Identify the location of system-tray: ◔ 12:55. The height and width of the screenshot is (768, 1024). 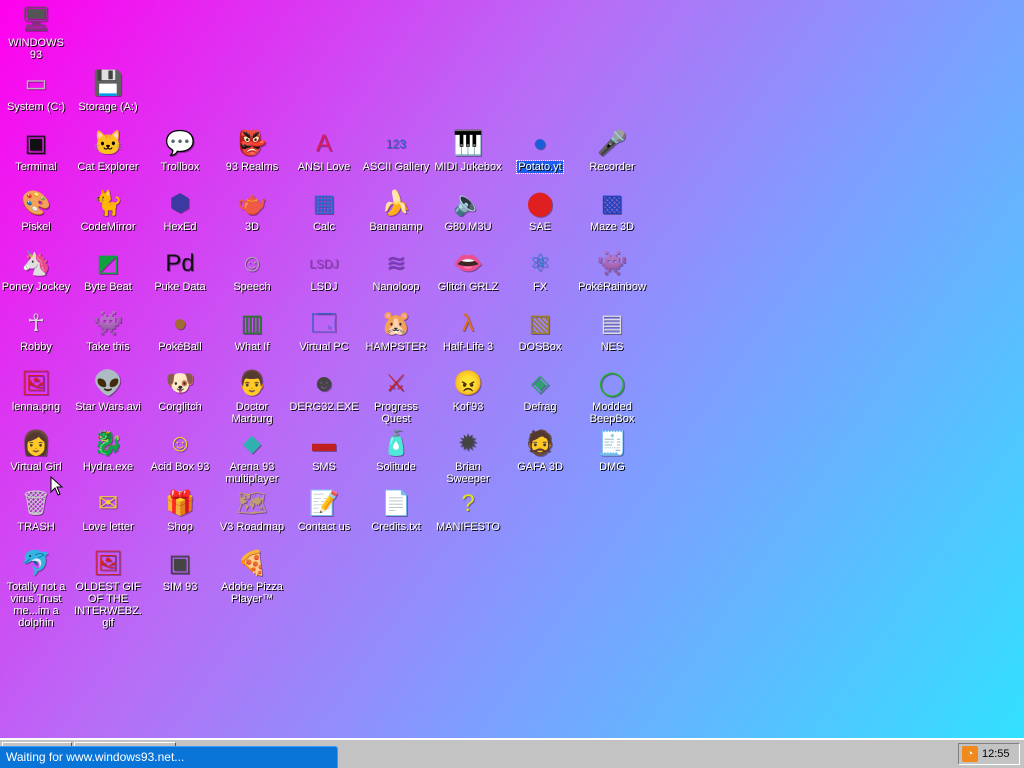
(989, 754).